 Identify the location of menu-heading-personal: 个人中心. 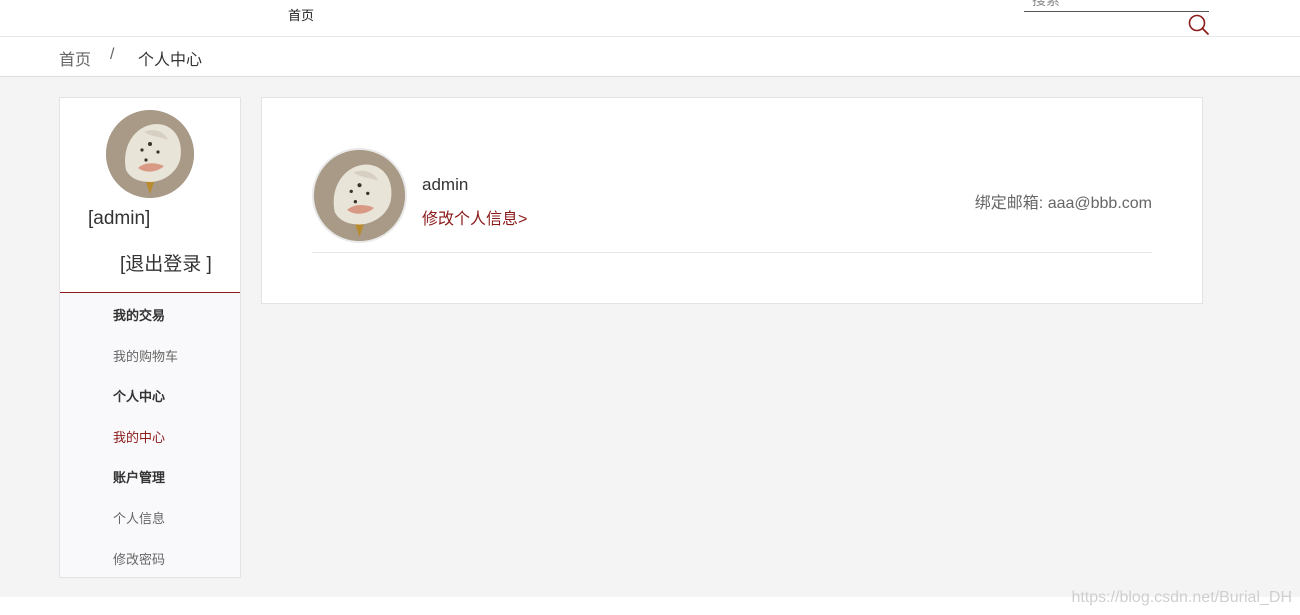
(139, 396).